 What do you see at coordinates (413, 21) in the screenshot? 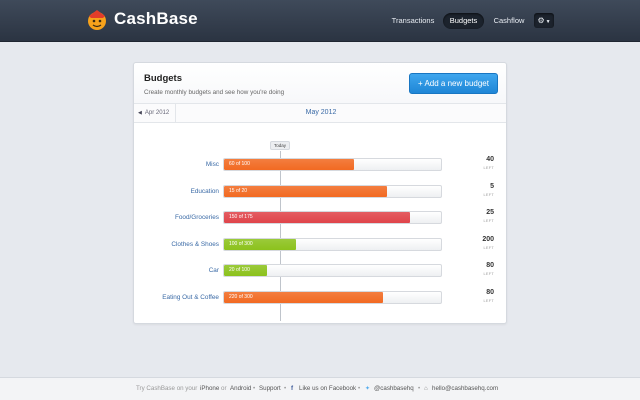
I see `nav-transactions: Transactions` at bounding box center [413, 21].